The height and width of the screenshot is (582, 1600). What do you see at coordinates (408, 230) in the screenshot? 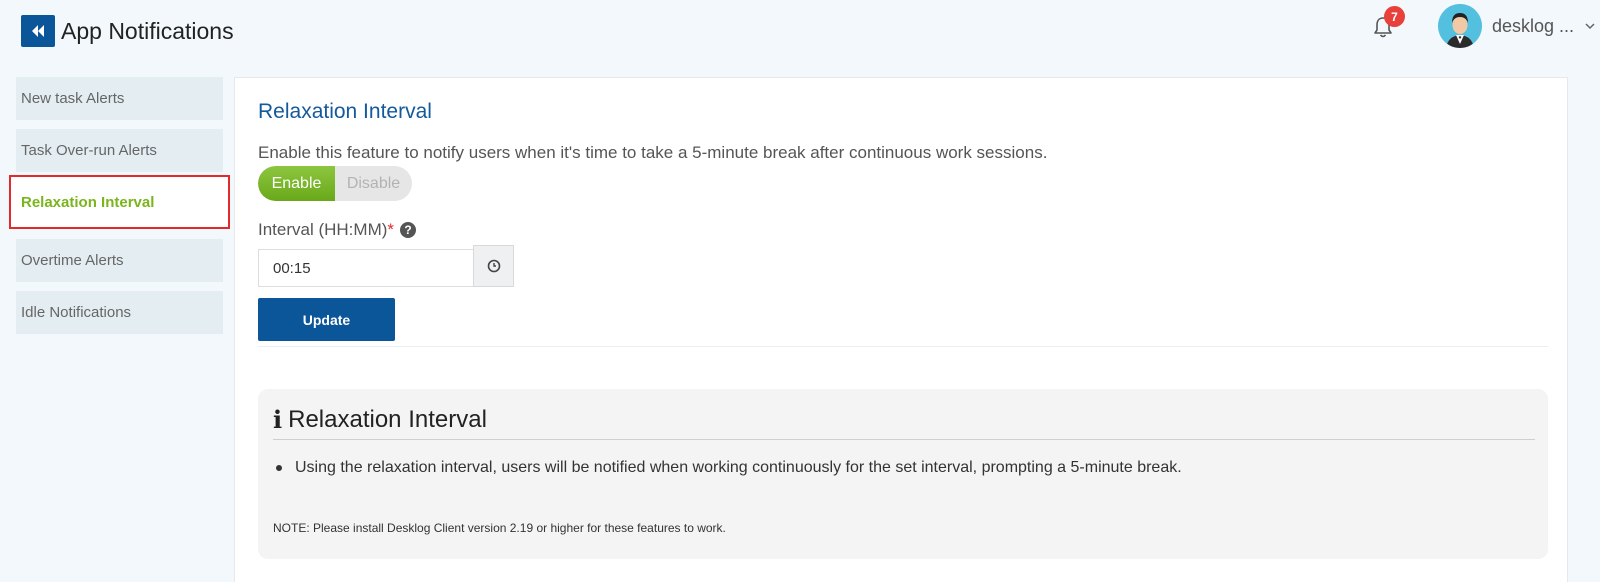
I see `question-circle-icon: ?` at bounding box center [408, 230].